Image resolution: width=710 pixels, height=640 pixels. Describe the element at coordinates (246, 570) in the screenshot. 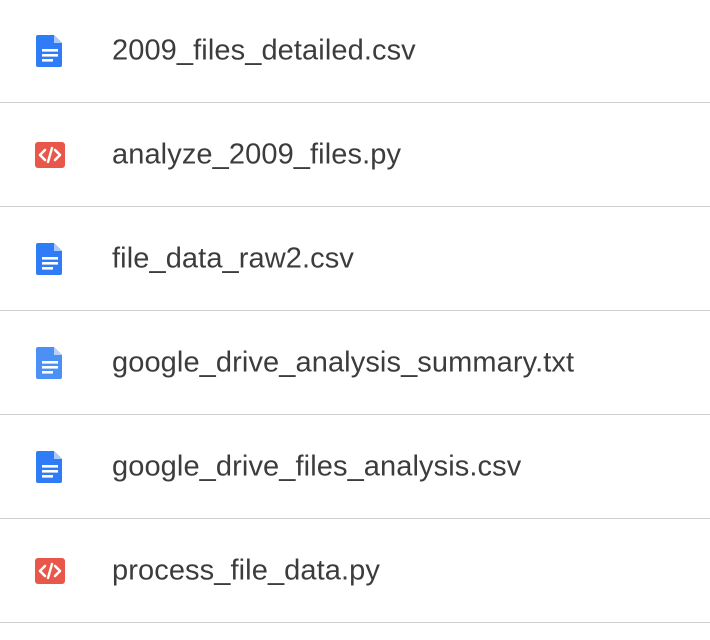

I see `file-name: process_file_data.py` at that location.